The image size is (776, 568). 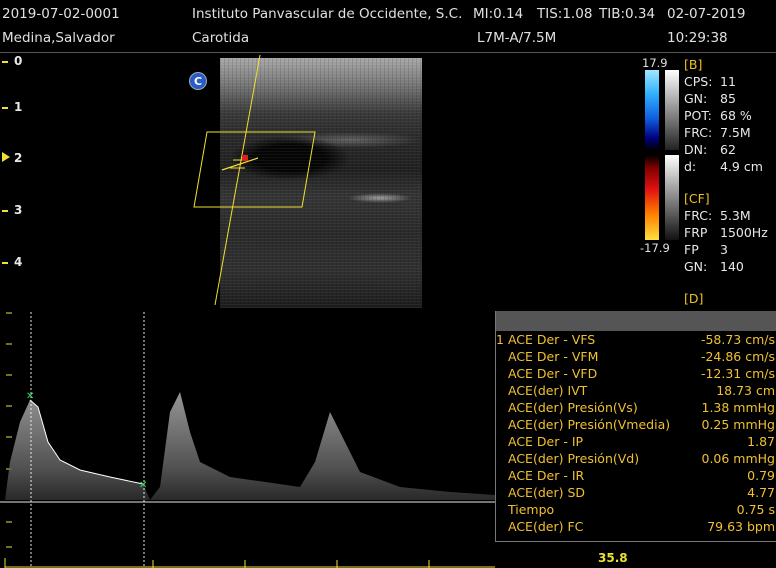 What do you see at coordinates (636, 321) in the screenshot?
I see `measurement-header` at bounding box center [636, 321].